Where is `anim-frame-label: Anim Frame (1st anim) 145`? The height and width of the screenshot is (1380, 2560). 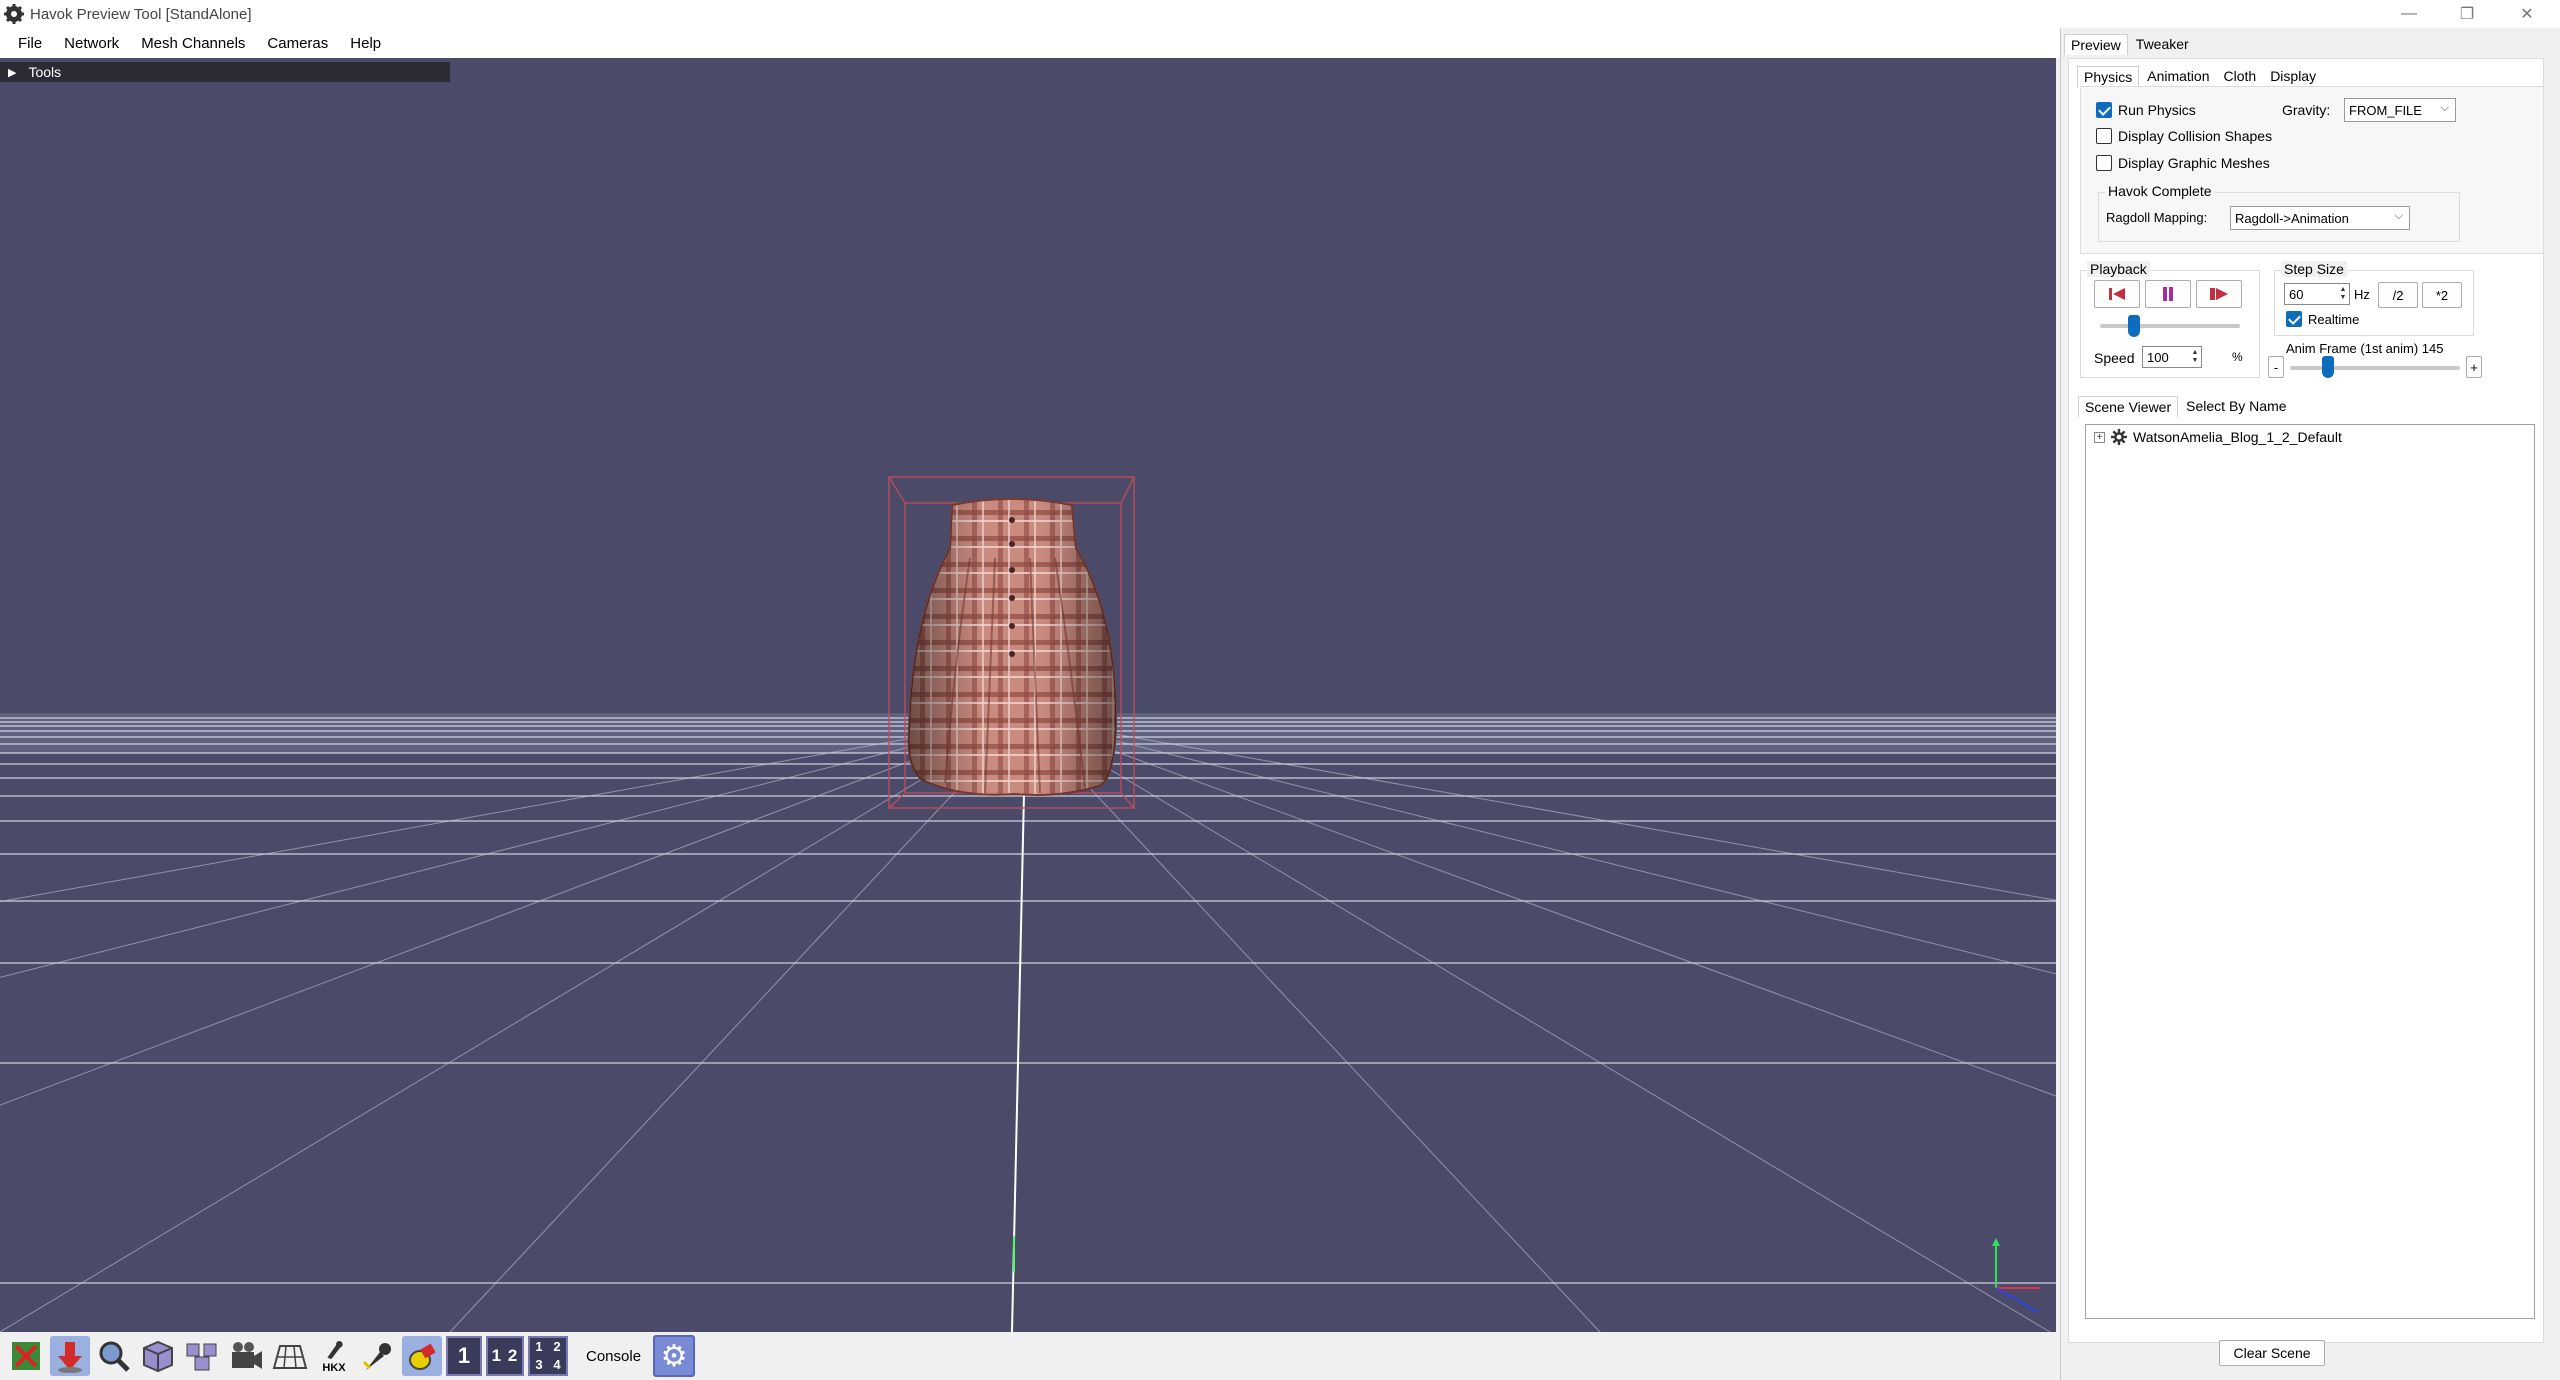 anim-frame-label: Anim Frame (1st anim) 145 is located at coordinates (2365, 348).